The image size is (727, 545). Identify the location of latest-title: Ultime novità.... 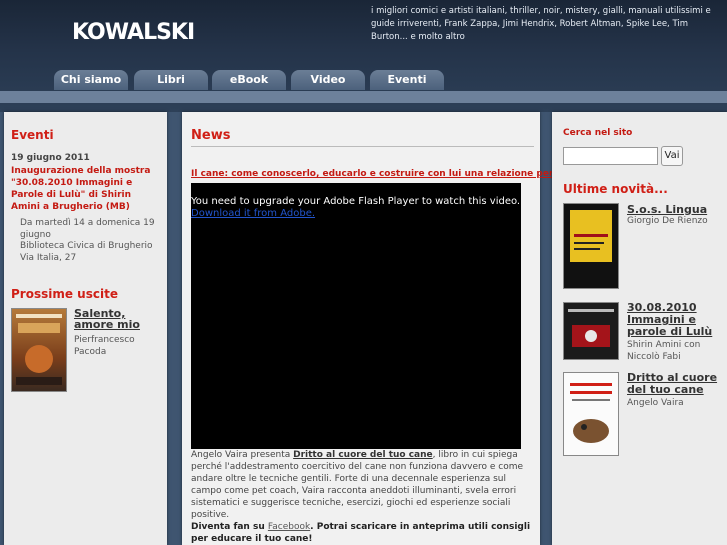
(615, 189).